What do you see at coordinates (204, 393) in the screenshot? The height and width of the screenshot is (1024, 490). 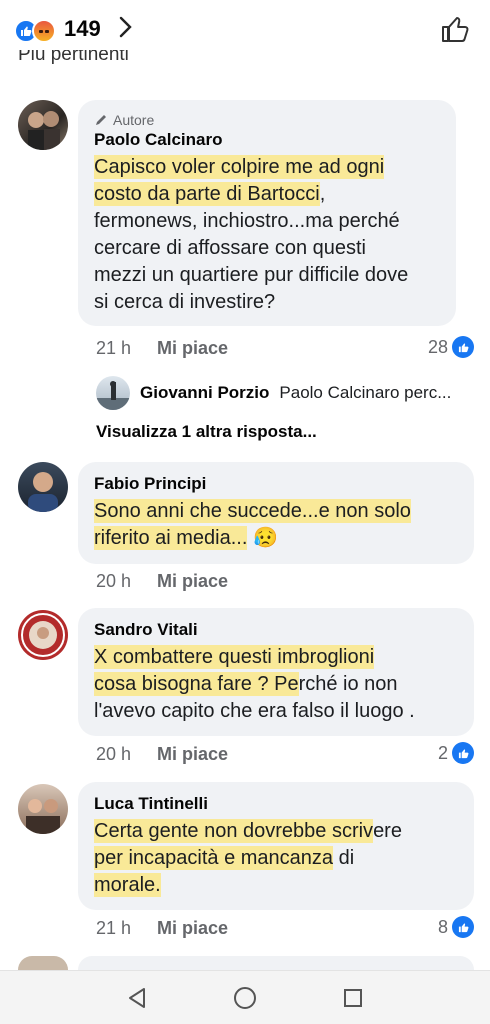 I see `reply-author: Giovanni Porzio` at bounding box center [204, 393].